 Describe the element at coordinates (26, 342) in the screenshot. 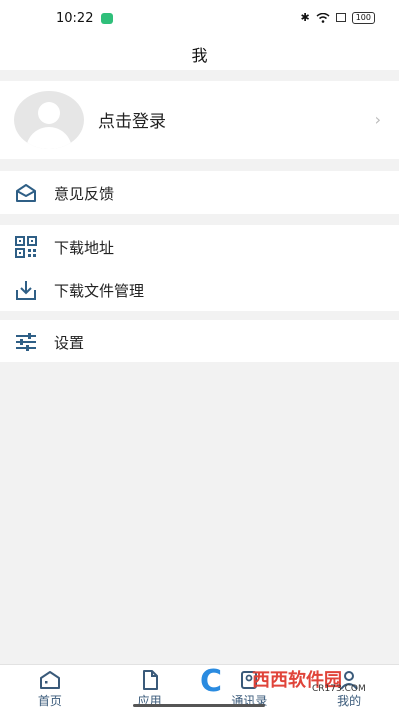

I see `sliders-icon` at that location.